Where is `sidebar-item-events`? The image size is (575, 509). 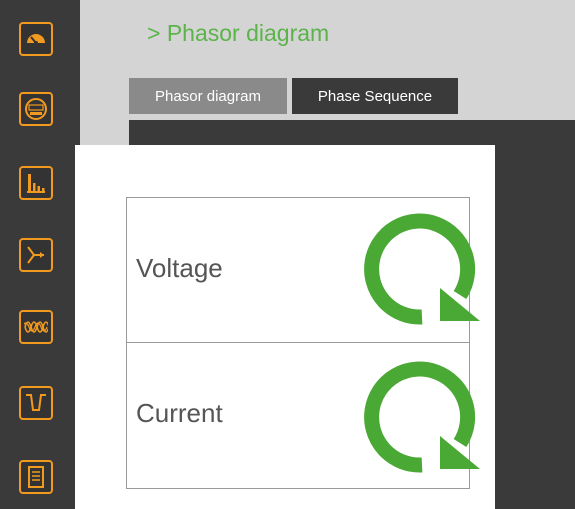
sidebar-item-events is located at coordinates (36, 477).